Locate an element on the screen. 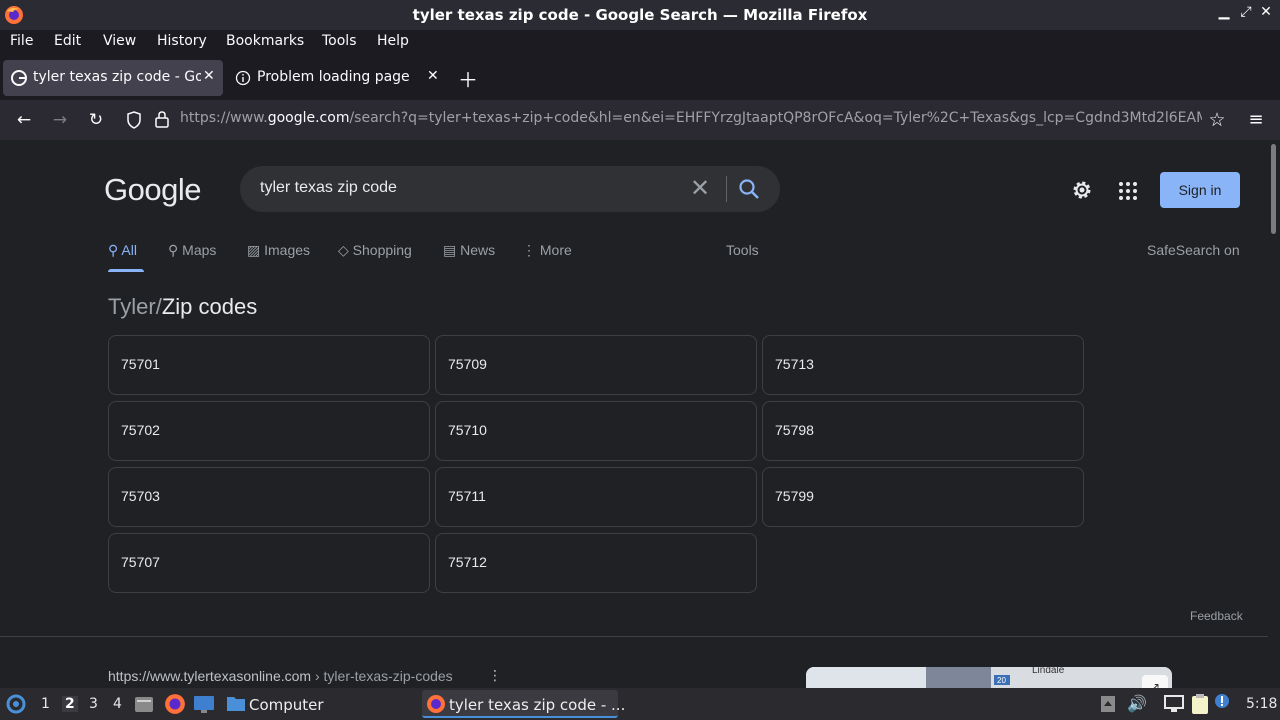 The image size is (1280, 720). zip-code-label: 75707 is located at coordinates (140, 562).